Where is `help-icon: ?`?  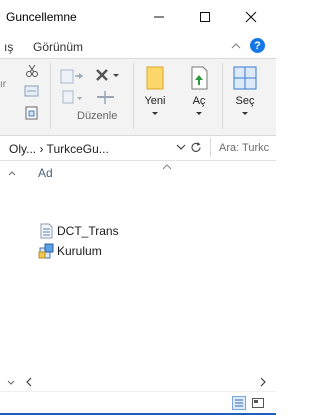
help-icon: ? is located at coordinates (257, 45).